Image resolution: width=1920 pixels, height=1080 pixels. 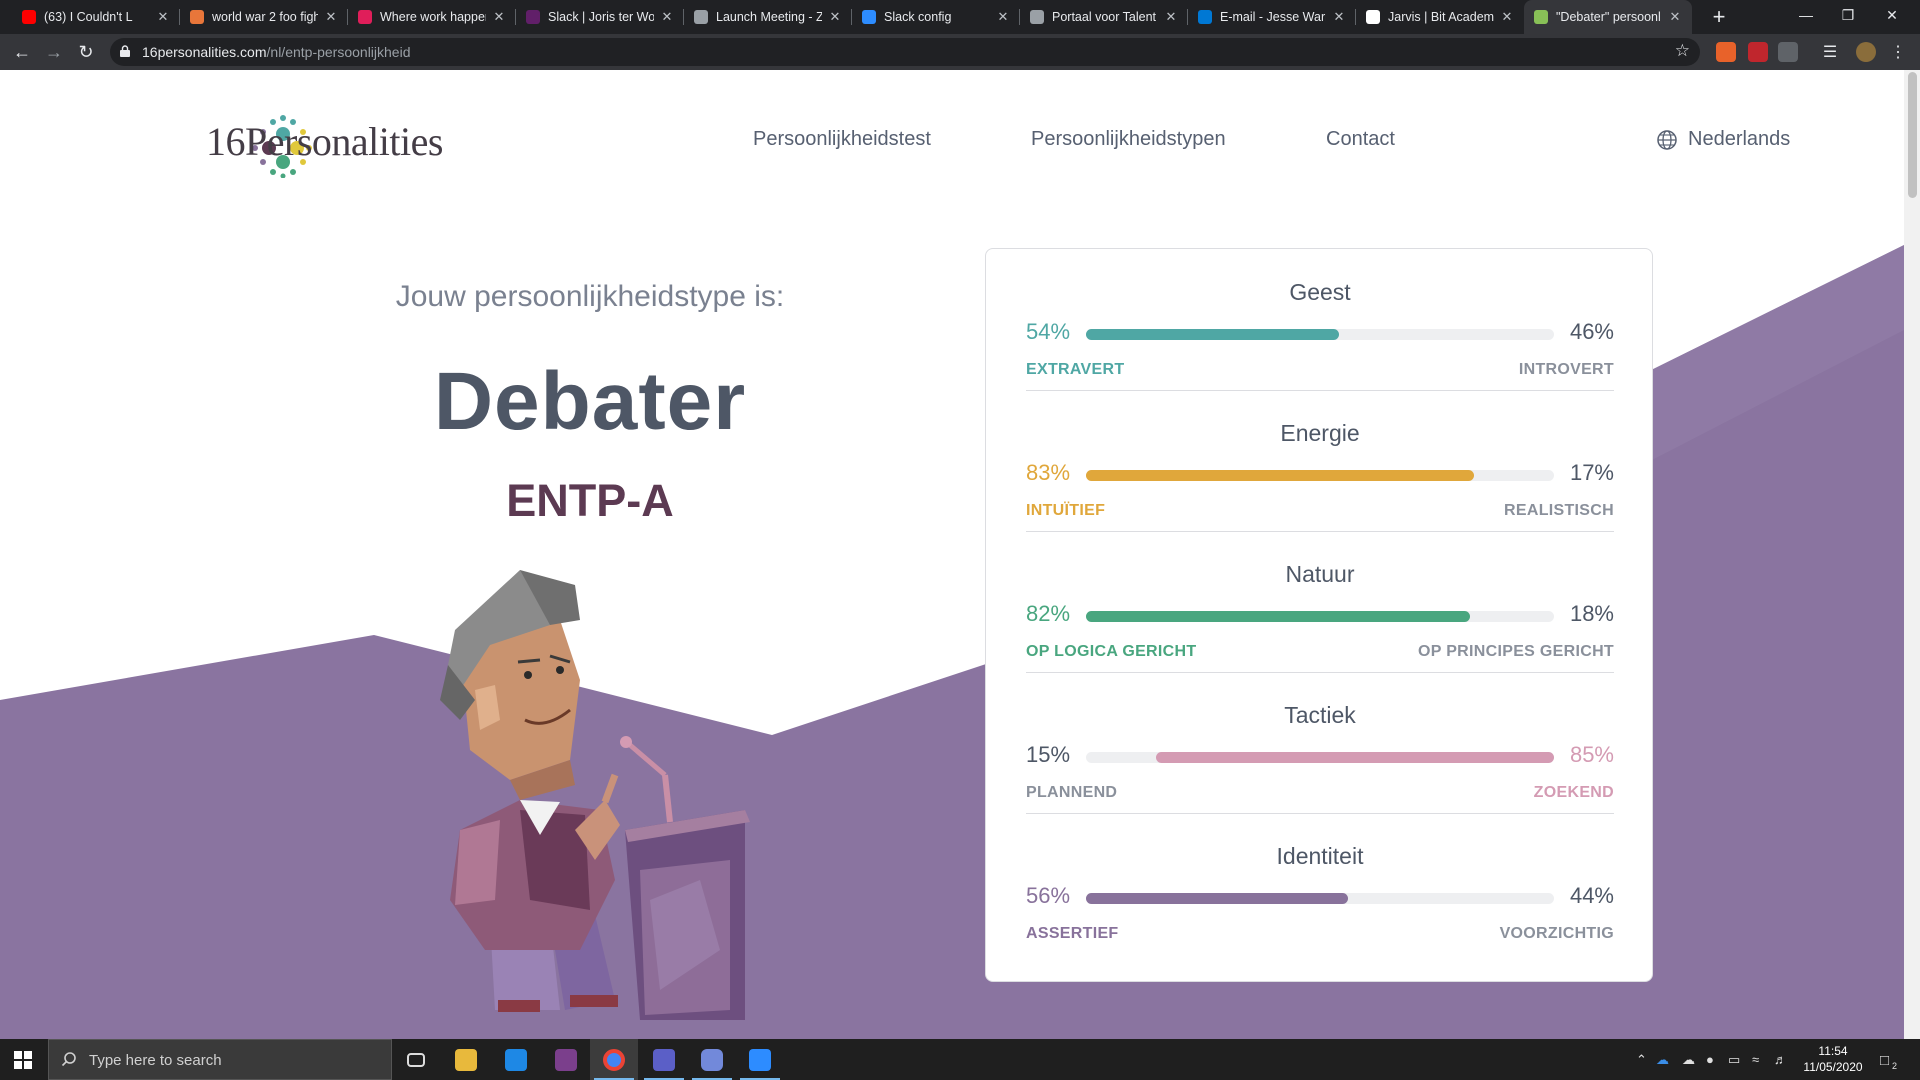 I want to click on browser-tab: E-mail - Jesse Warm ✕, so click(x=1272, y=17).